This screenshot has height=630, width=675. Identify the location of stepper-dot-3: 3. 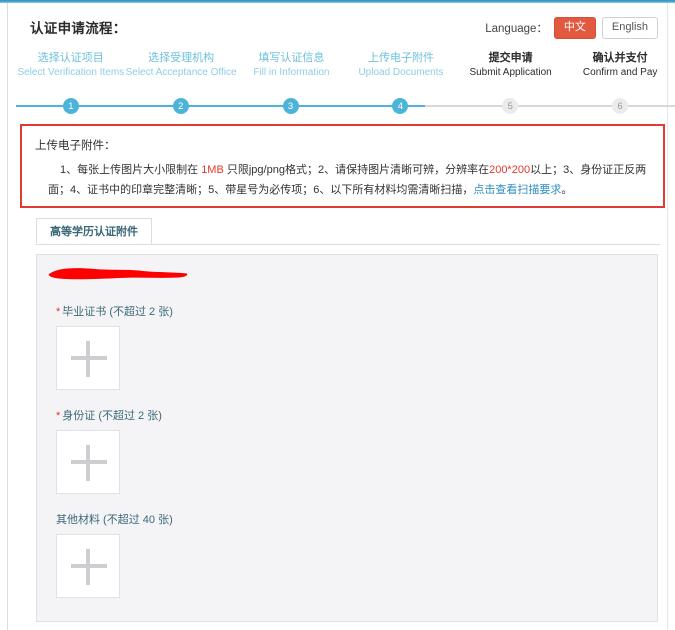
(290, 106).